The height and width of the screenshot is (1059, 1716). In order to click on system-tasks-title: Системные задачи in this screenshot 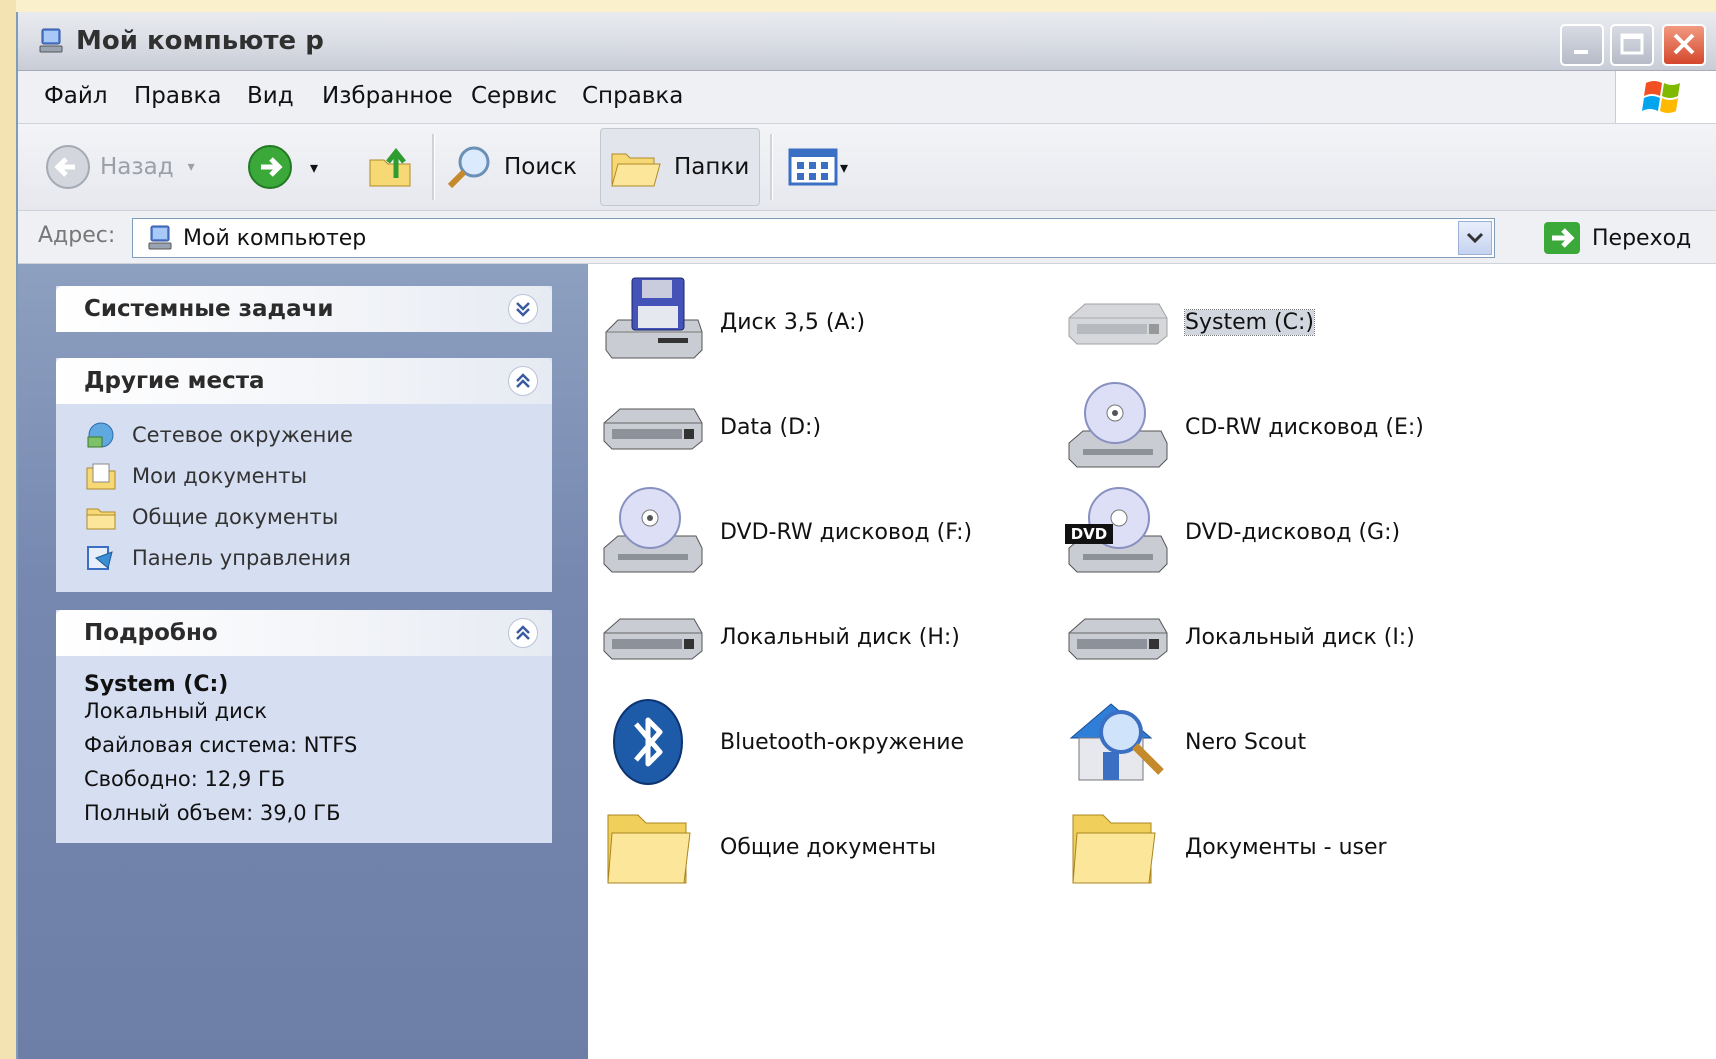, I will do `click(209, 309)`.